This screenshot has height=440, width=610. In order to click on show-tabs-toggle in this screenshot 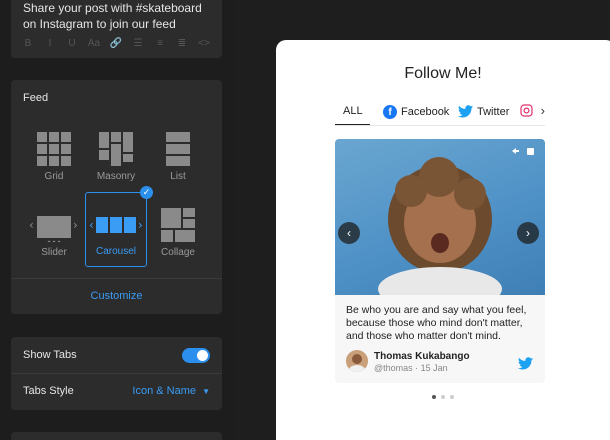, I will do `click(196, 355)`.